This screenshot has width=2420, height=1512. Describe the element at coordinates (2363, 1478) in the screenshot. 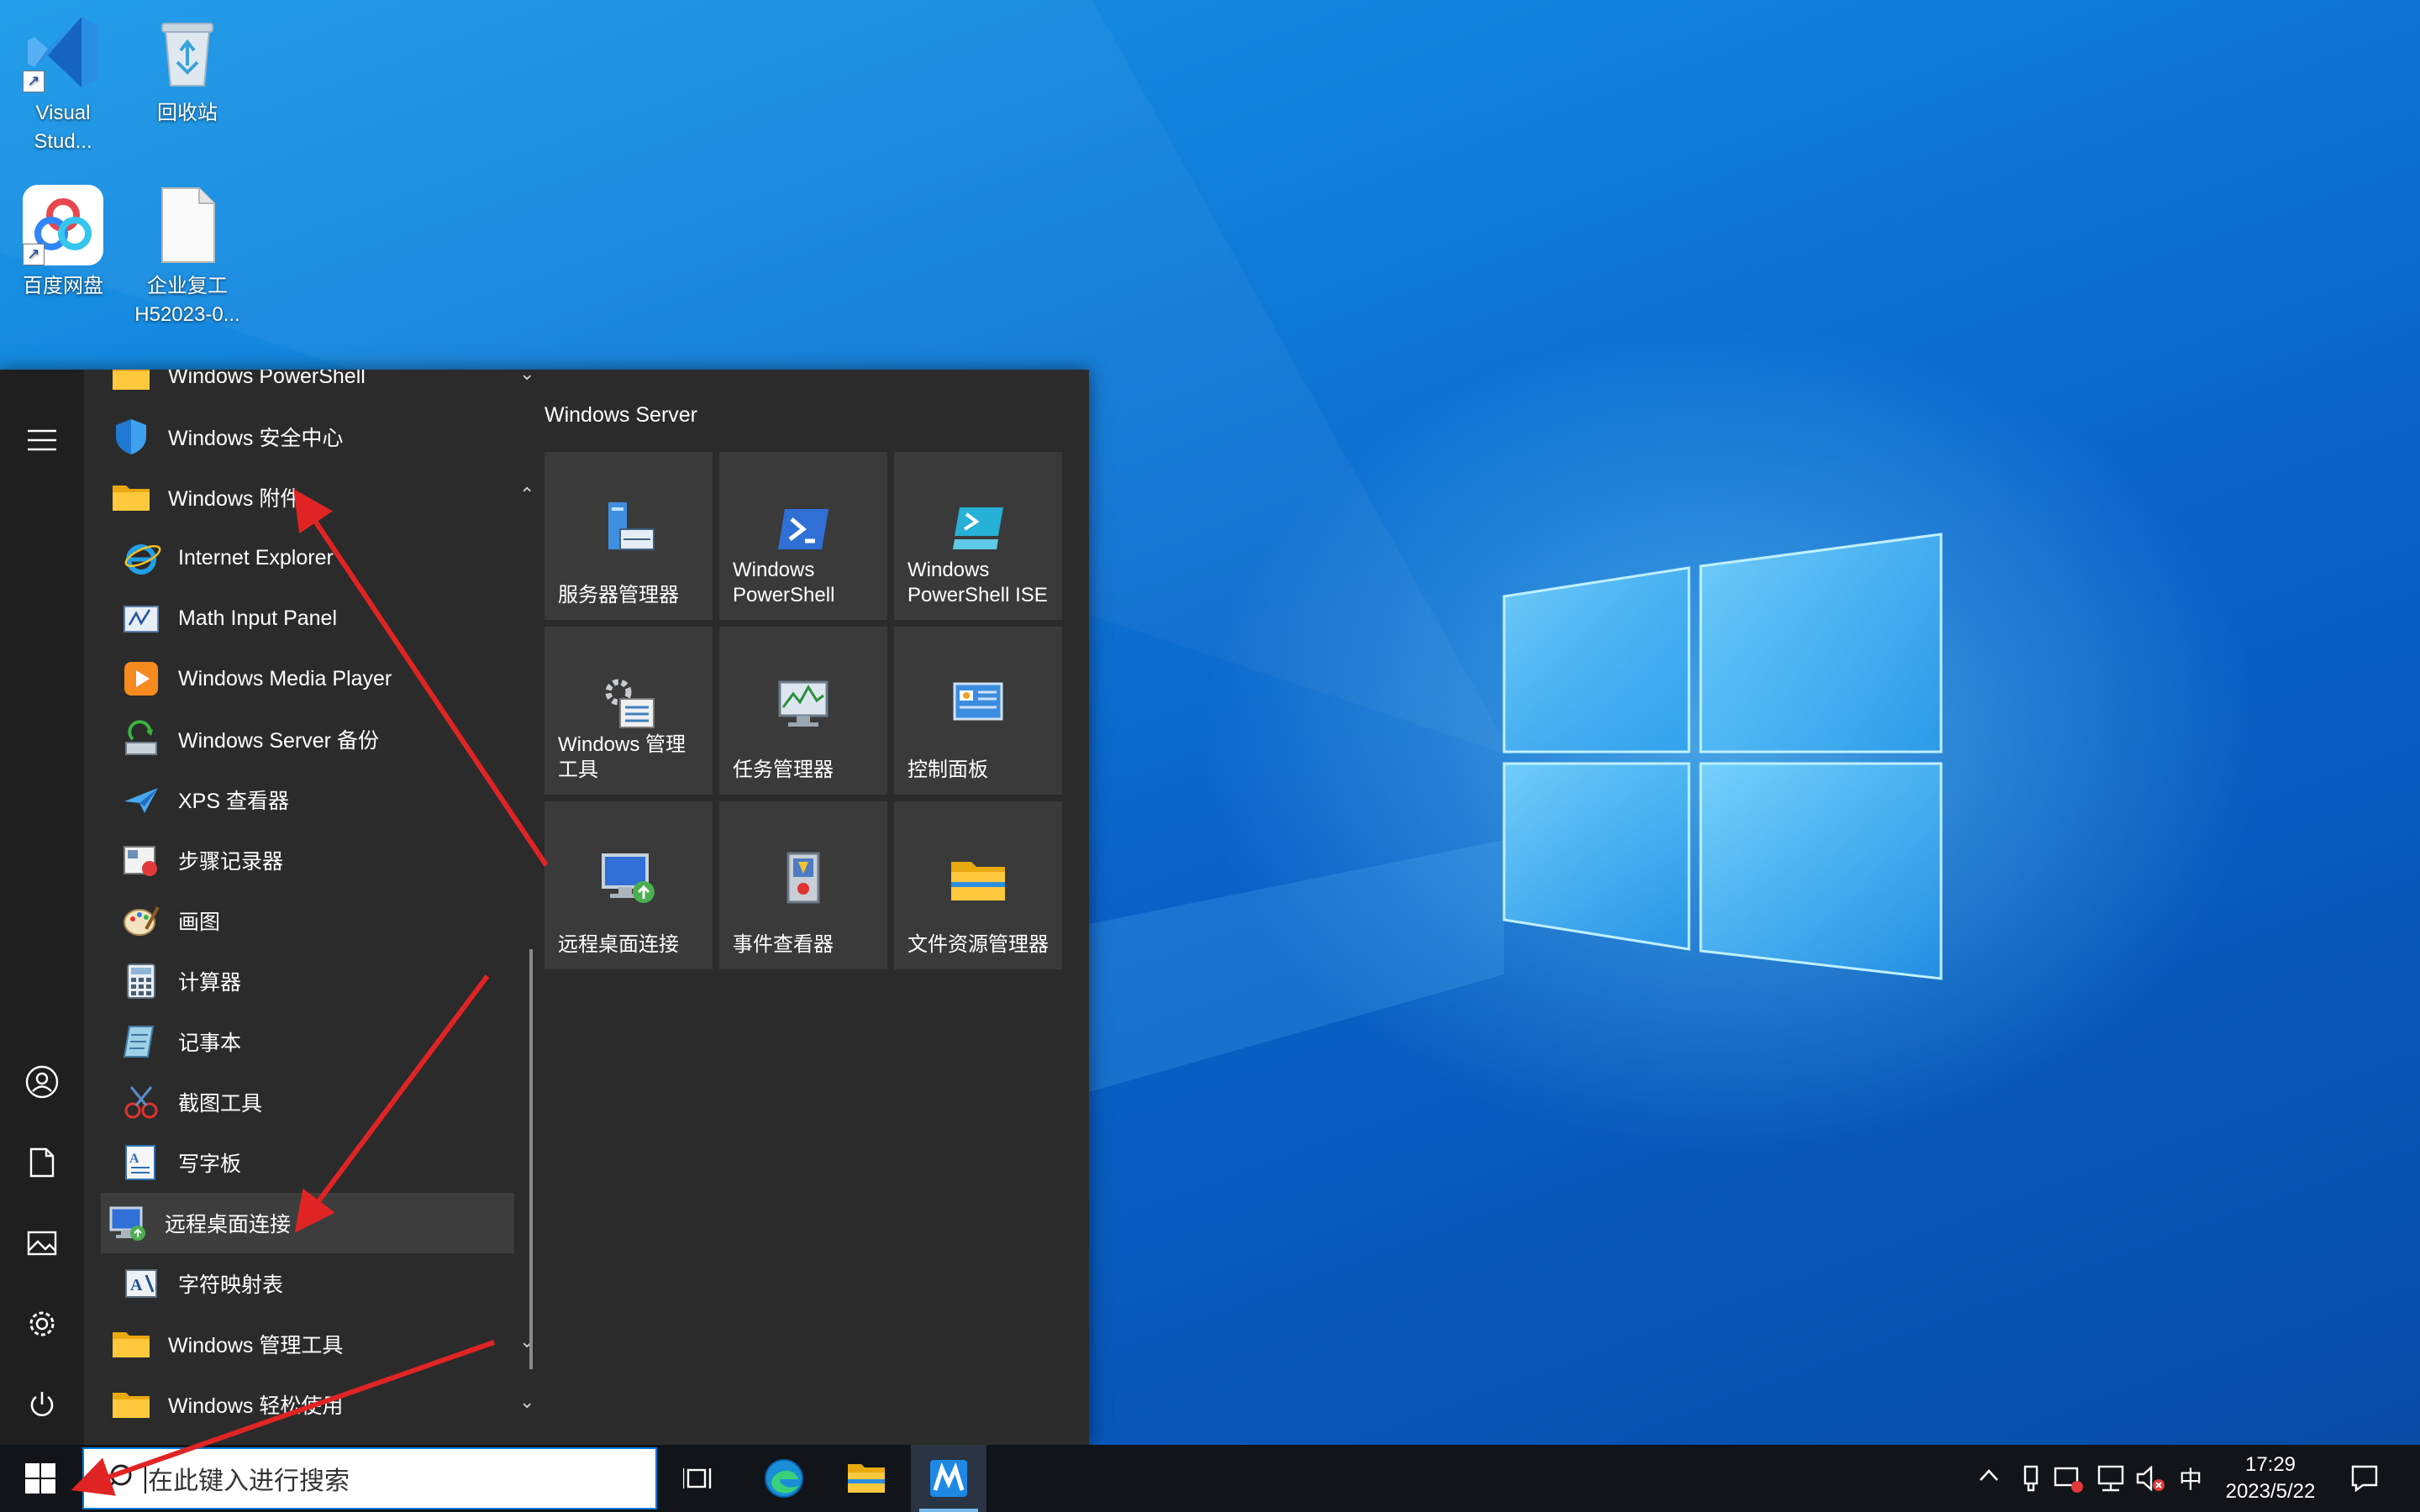

I see `action-center-button` at that location.